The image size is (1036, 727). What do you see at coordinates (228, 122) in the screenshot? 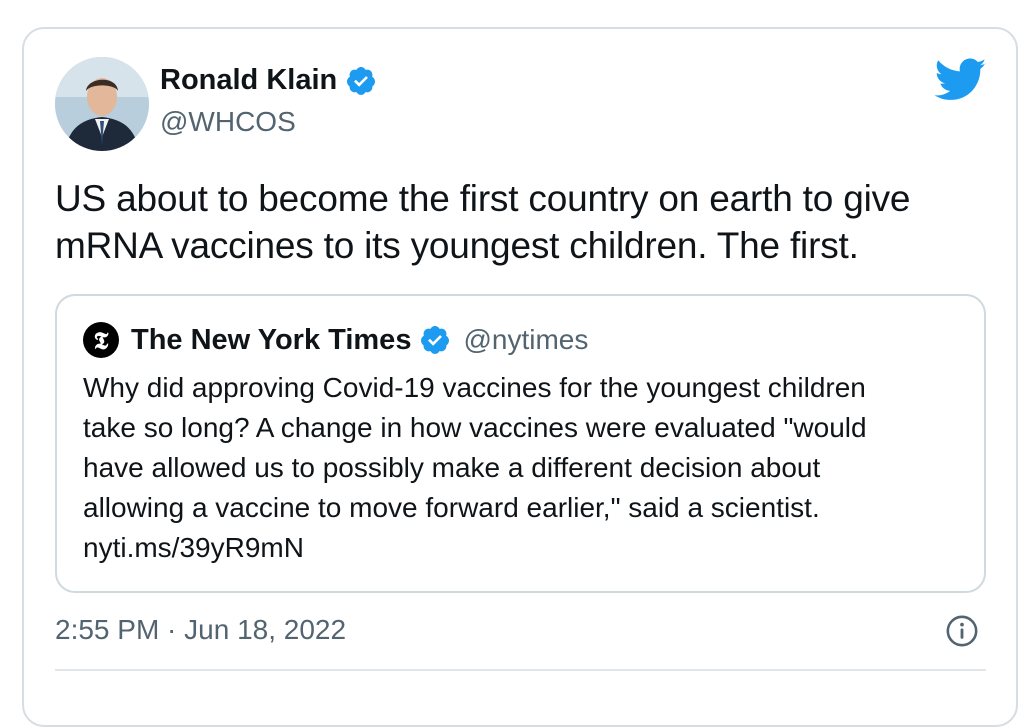
I see `author-handle: @WHCOS` at bounding box center [228, 122].